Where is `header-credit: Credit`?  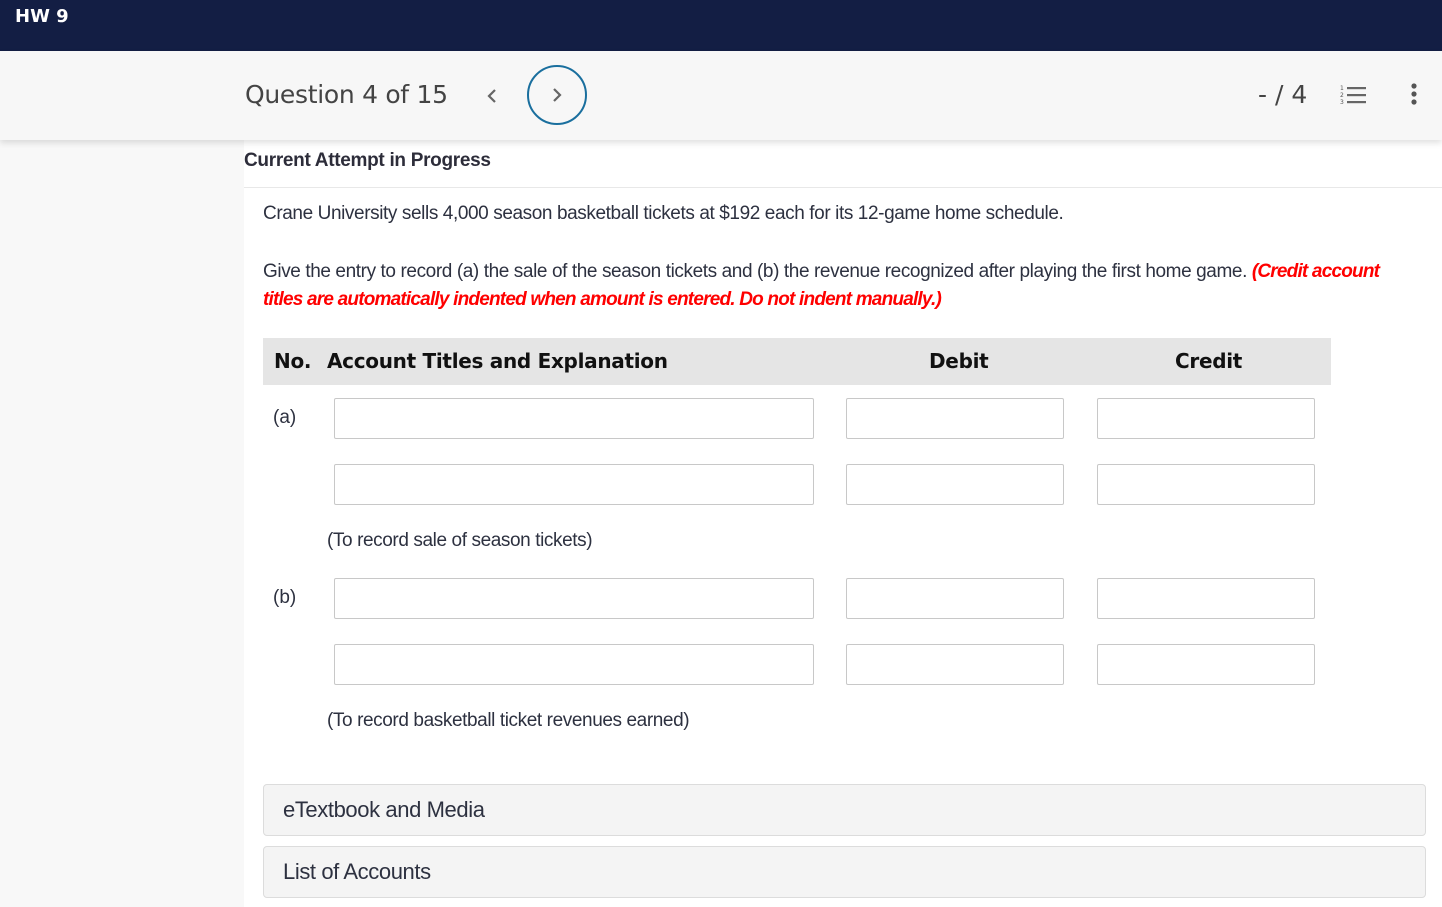
header-credit: Credit is located at coordinates (1209, 361).